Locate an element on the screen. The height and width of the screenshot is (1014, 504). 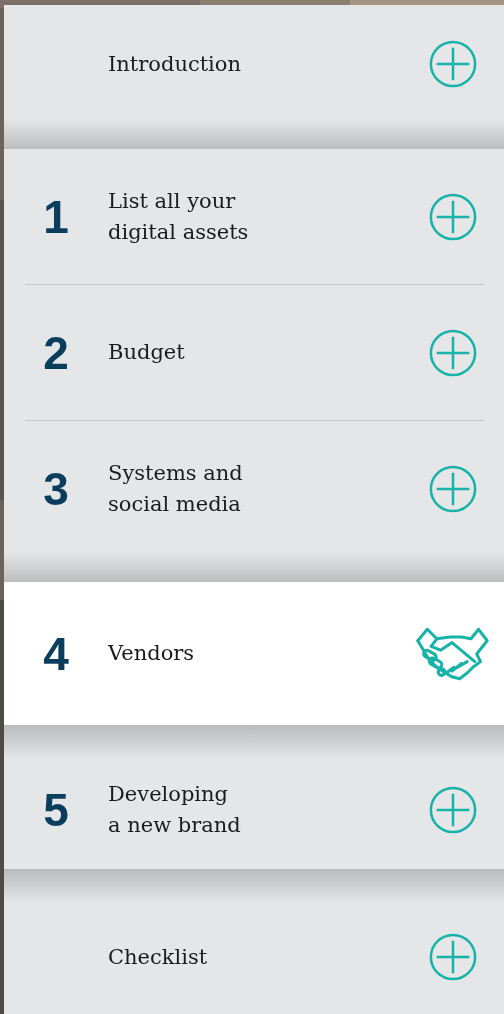
section-title: List all your is located at coordinates (172, 201).